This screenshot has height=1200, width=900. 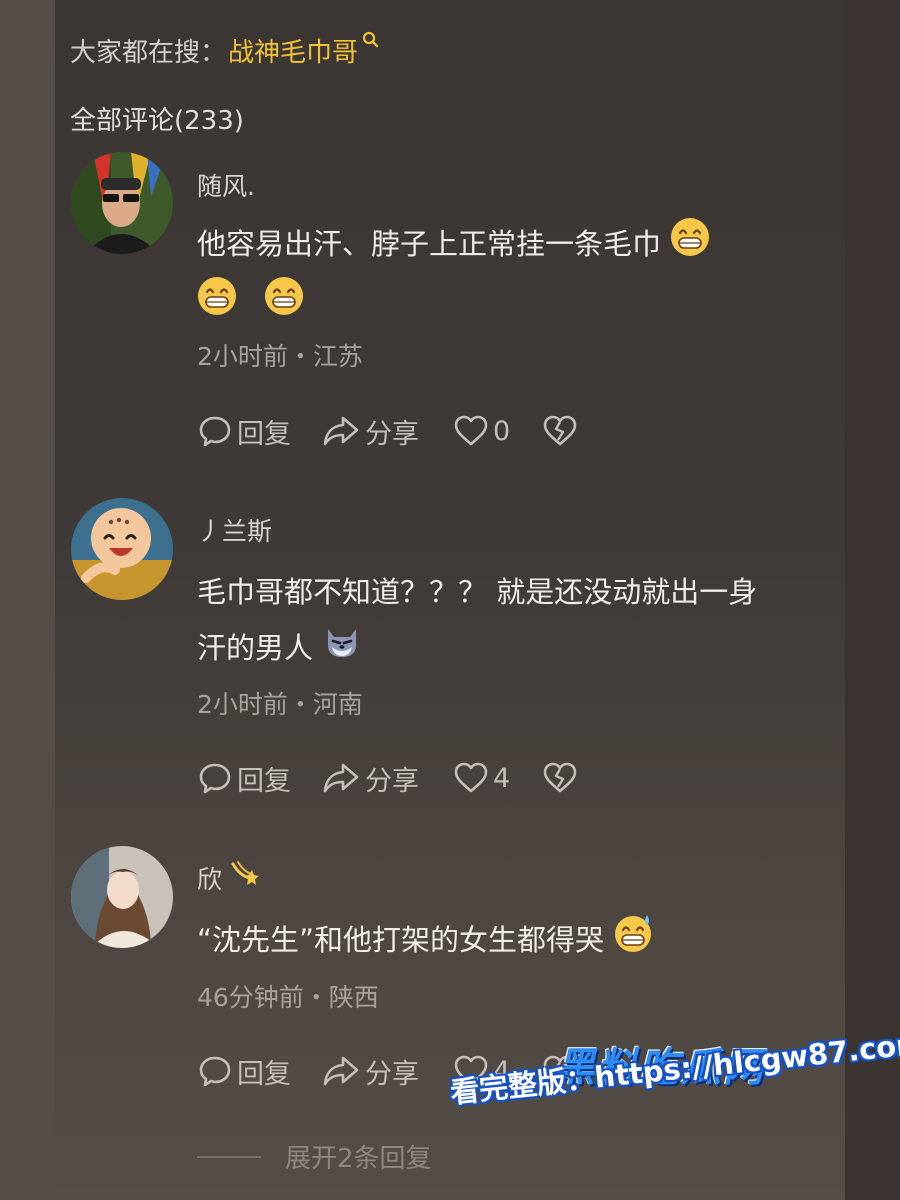 I want to click on comment-actions: 回复 分享 0, so click(x=387, y=431).